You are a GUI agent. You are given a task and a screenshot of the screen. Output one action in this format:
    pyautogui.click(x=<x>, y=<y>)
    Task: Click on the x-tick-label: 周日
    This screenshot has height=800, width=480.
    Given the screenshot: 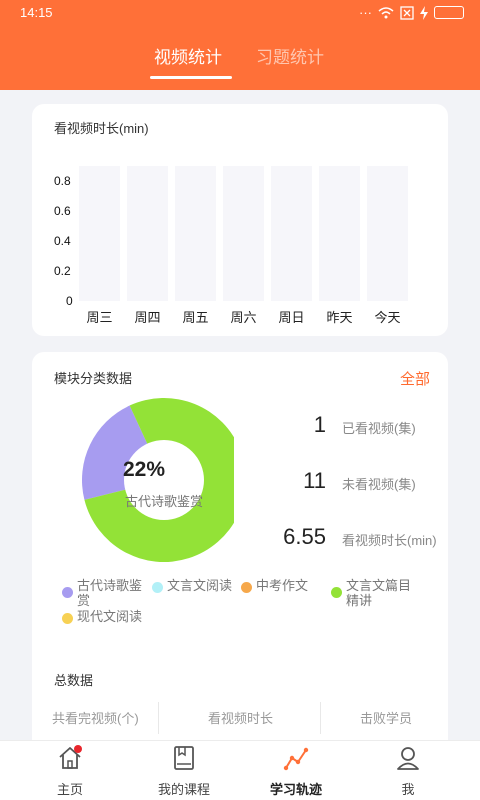 What is the action you would take?
    pyautogui.click(x=291, y=317)
    